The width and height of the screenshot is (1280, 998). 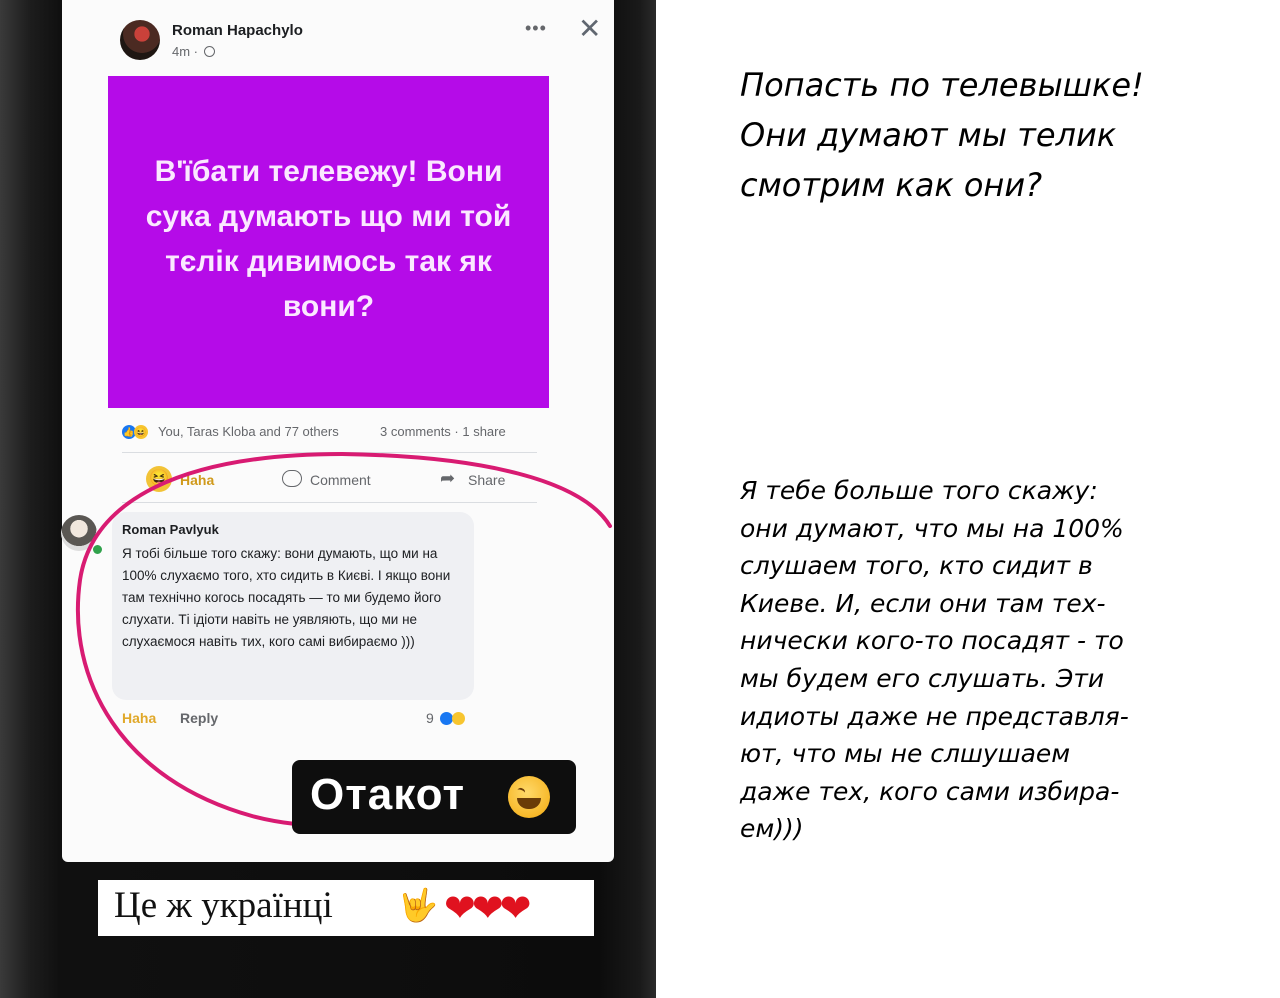 I want to click on reactions-text: You, Taras Kloba and 77 others, so click(x=248, y=431).